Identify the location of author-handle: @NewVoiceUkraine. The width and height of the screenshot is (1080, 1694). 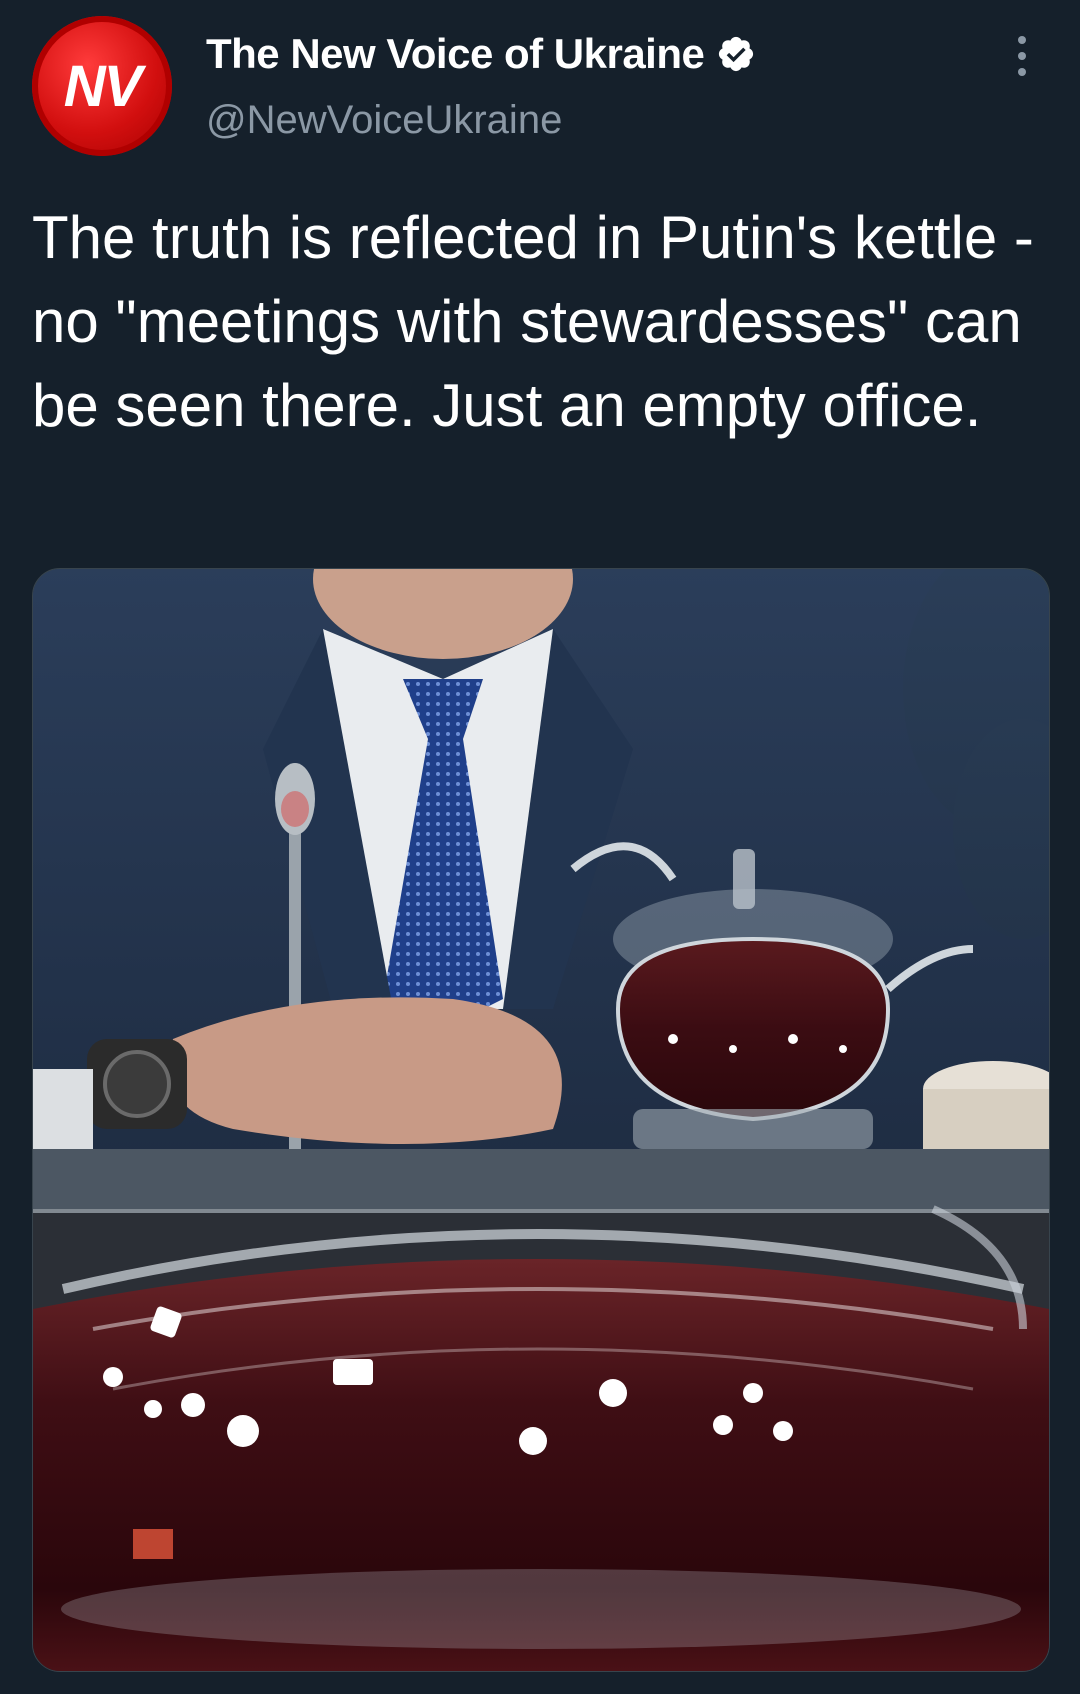
(384, 120).